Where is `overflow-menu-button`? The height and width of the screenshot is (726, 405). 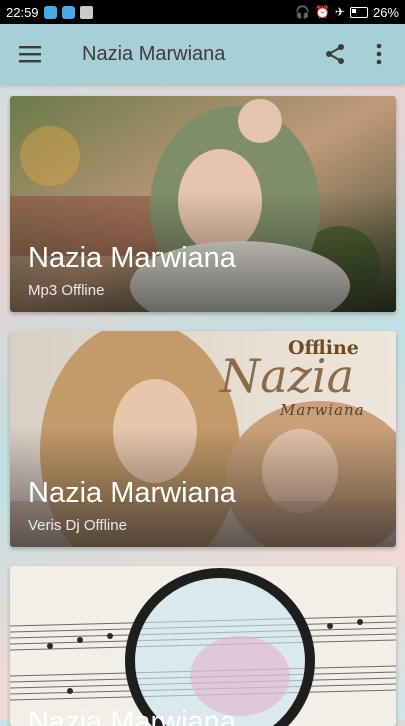
overflow-menu-button is located at coordinates (379, 54).